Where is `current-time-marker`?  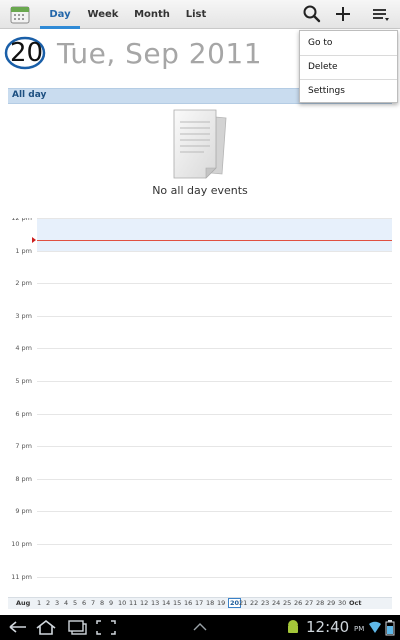 current-time-marker is located at coordinates (34, 240).